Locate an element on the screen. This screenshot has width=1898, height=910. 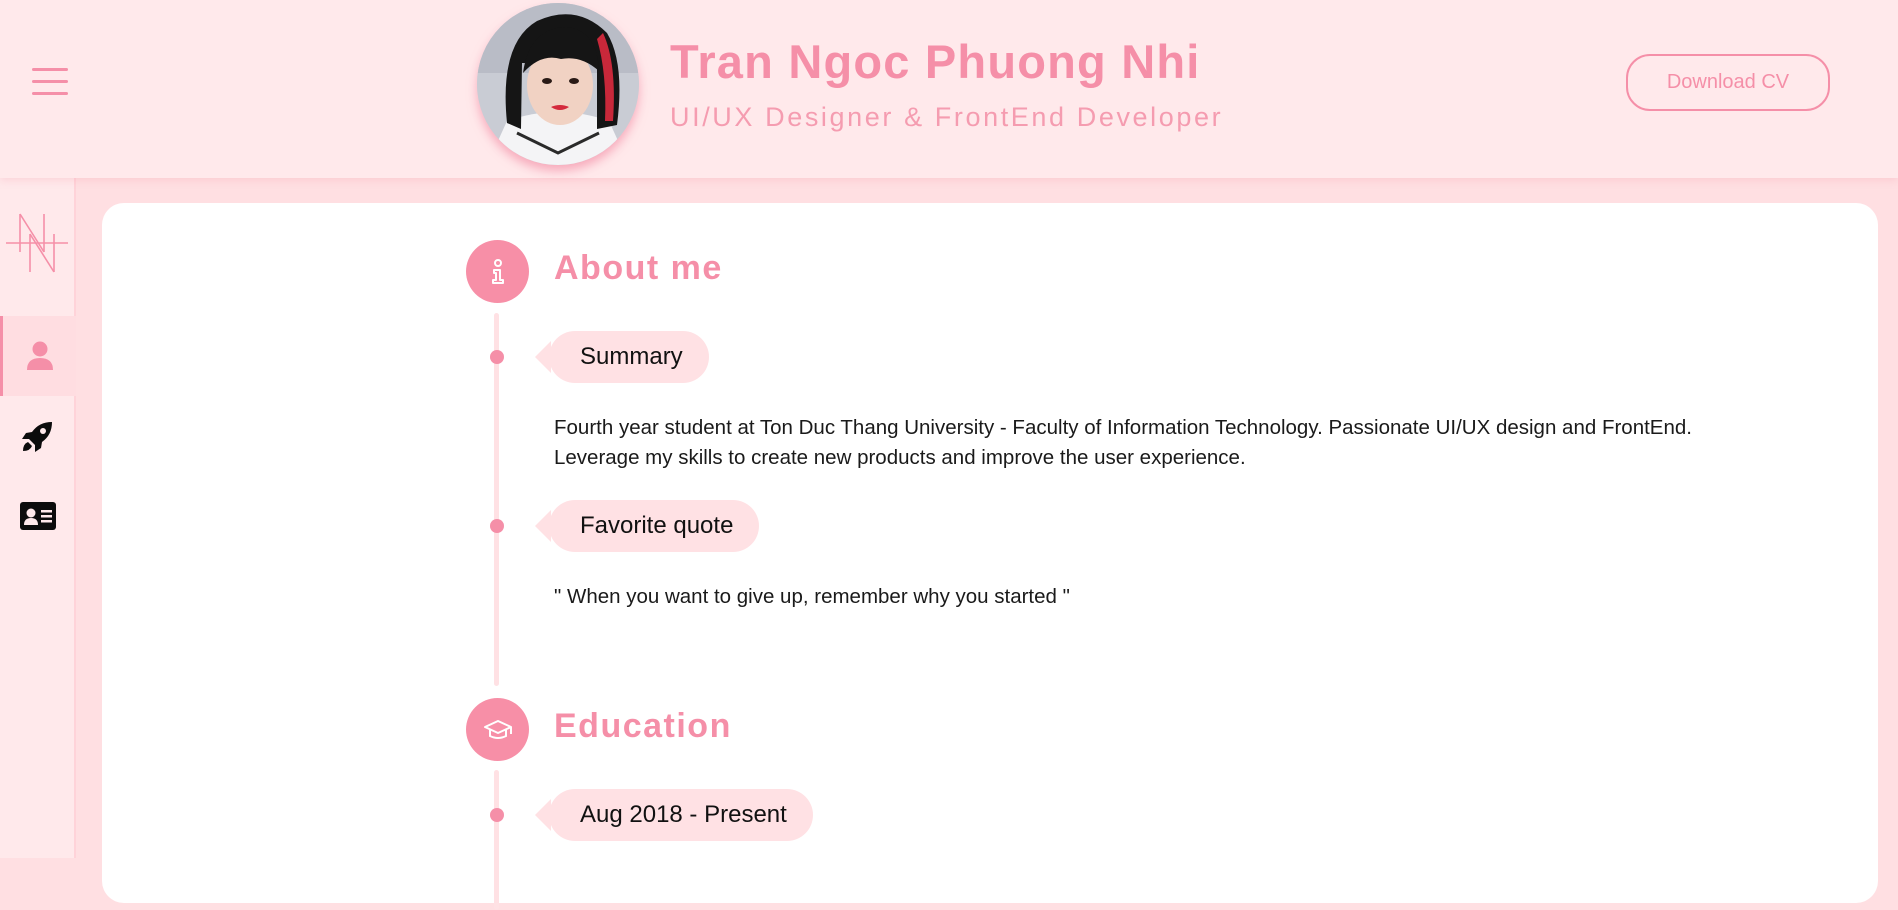
sidebar-item-about is located at coordinates (38, 356).